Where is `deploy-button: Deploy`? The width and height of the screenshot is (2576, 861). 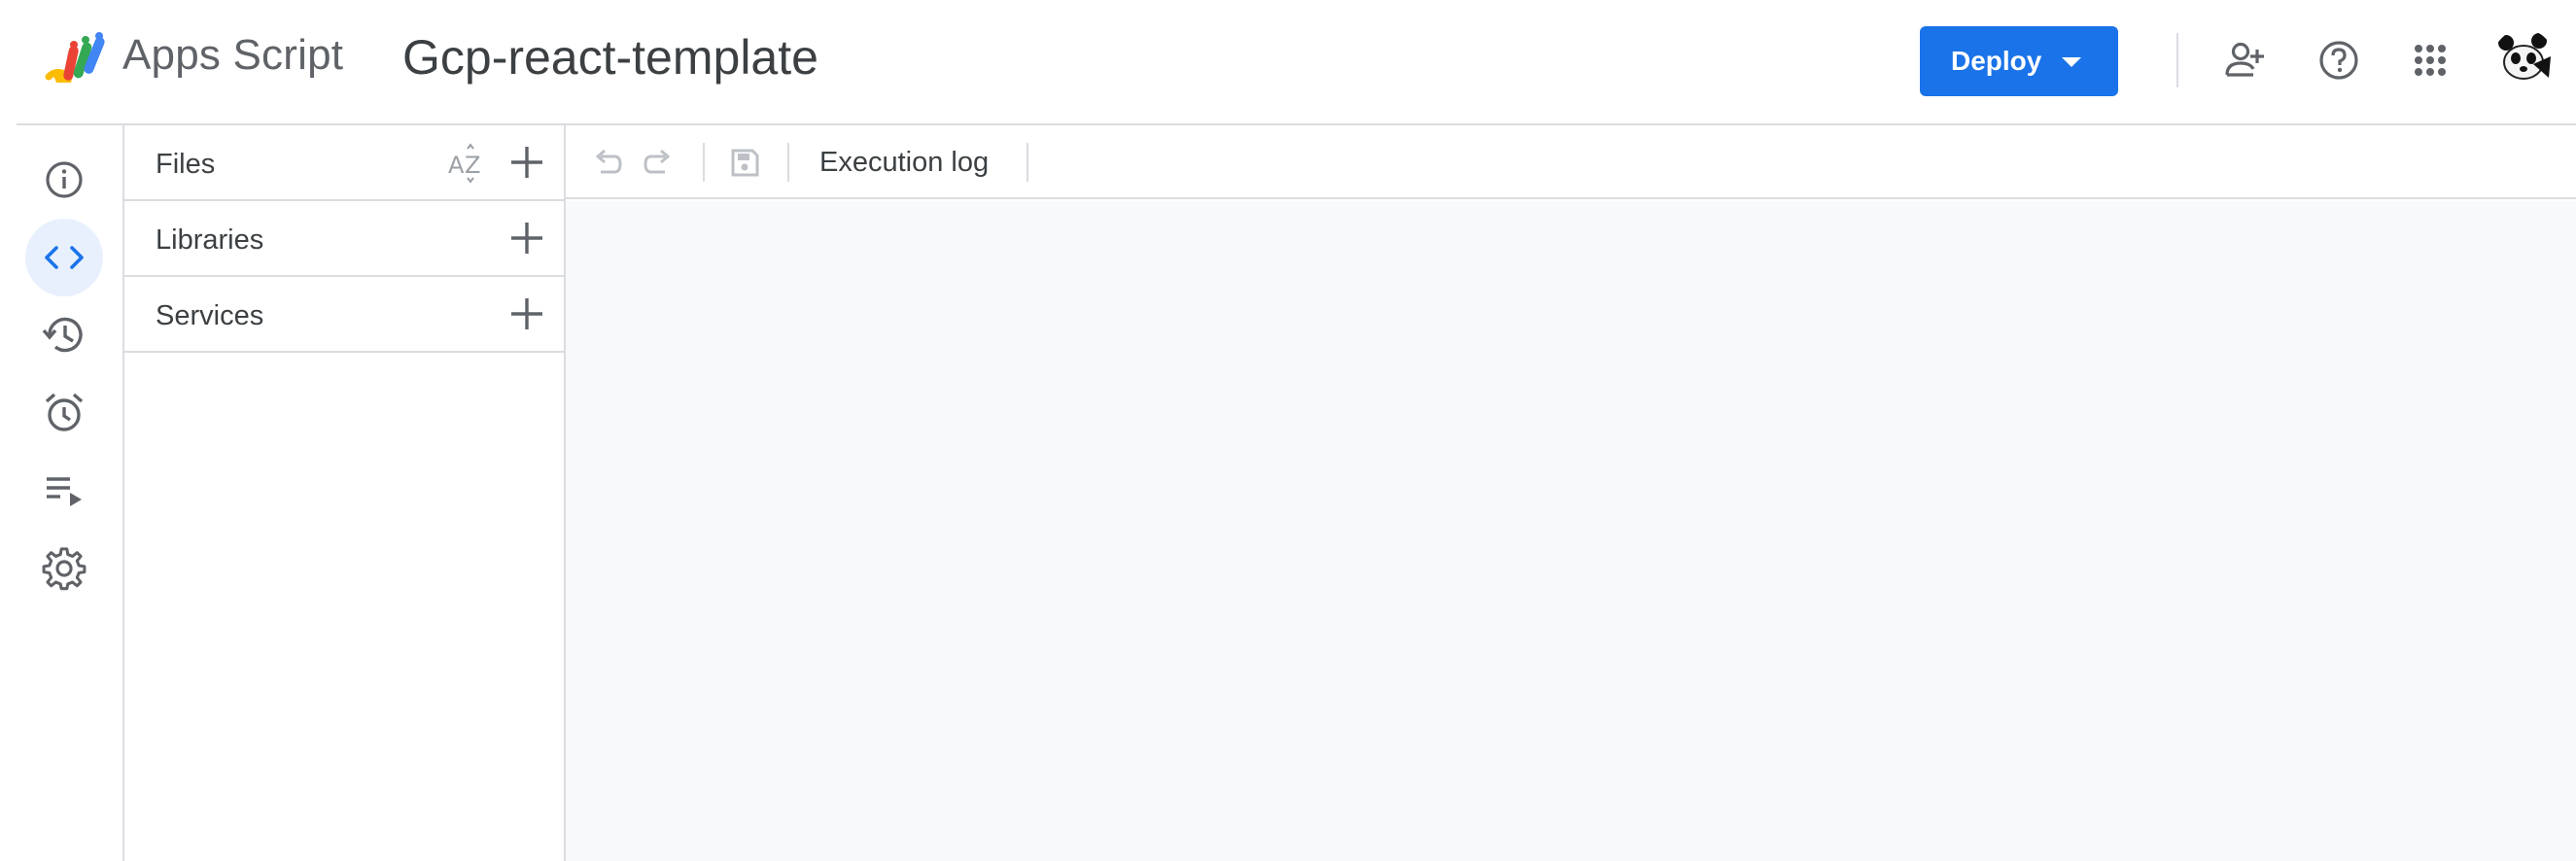
deploy-button: Deploy is located at coordinates (2019, 61).